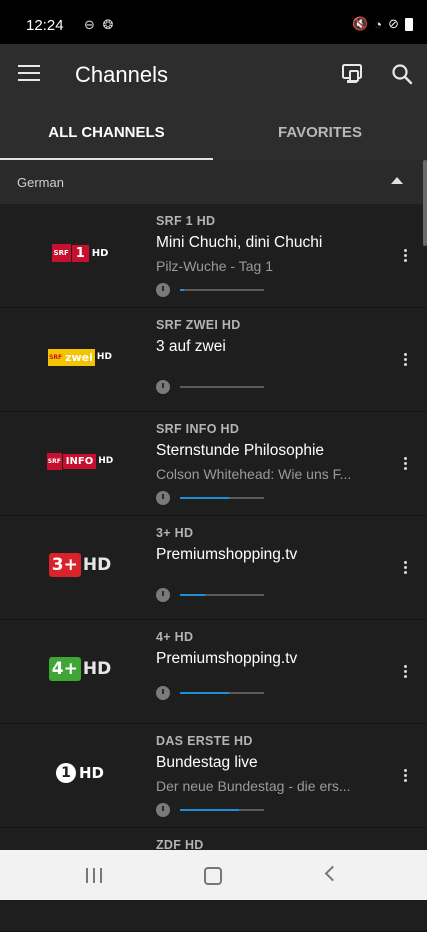  Describe the element at coordinates (240, 450) in the screenshot. I see `program-title: Sternstunde Philosophie` at that location.